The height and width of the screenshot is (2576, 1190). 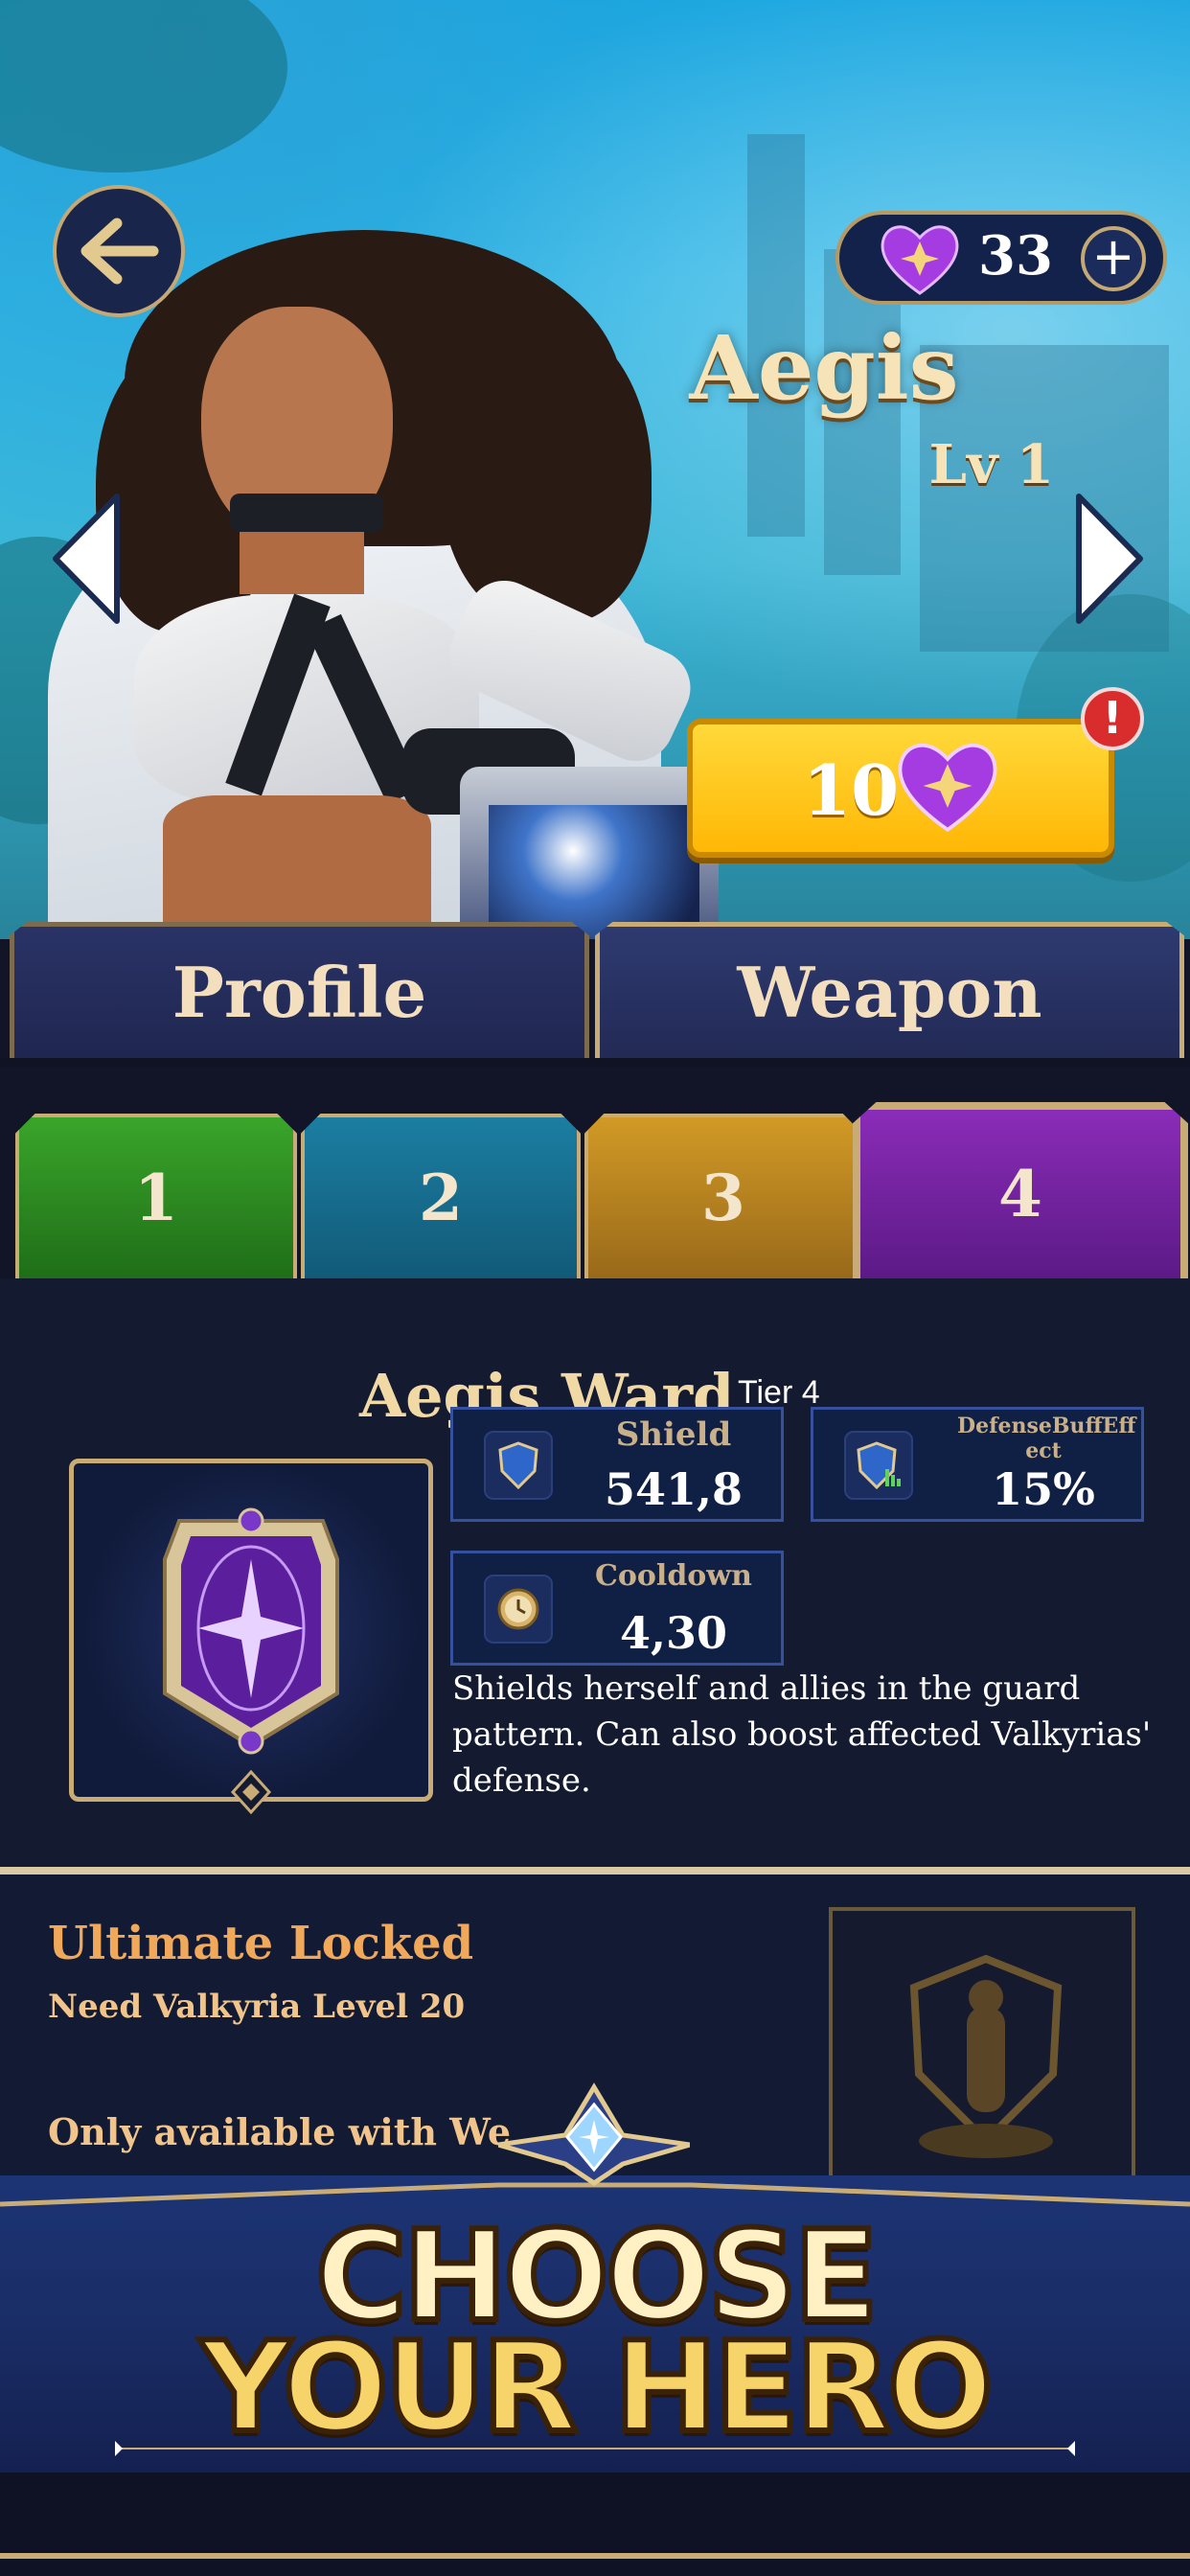 I want to click on tier-tab-3: 3, so click(x=723, y=1196).